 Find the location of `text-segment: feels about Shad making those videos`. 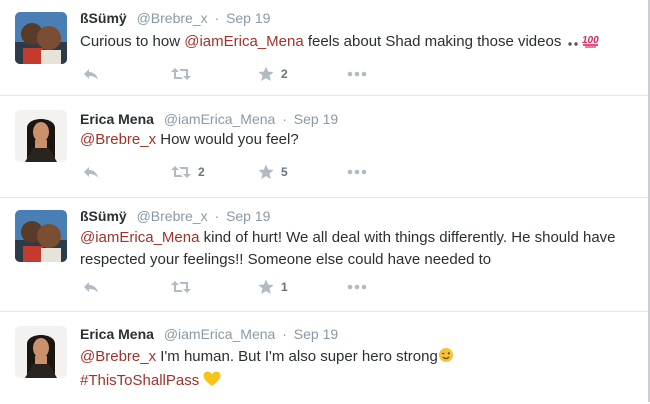

text-segment: feels about Shad making those videos is located at coordinates (434, 41).